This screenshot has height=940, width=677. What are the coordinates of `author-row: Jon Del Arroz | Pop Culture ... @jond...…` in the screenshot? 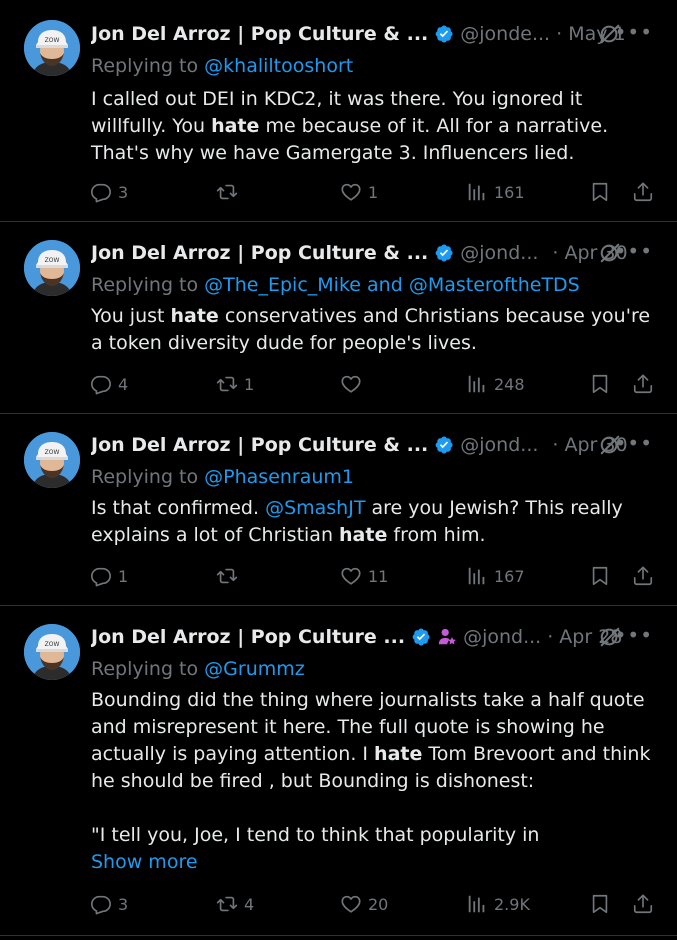 It's located at (376, 637).